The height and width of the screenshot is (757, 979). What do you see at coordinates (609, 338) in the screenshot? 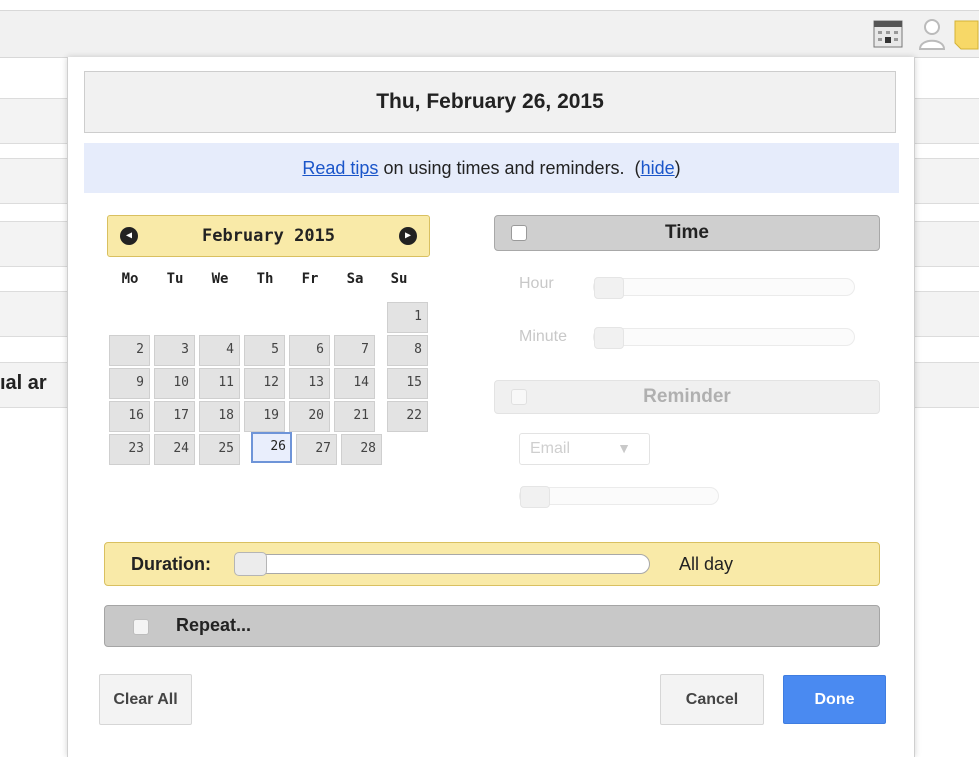
I see `minute-slider-knob` at bounding box center [609, 338].